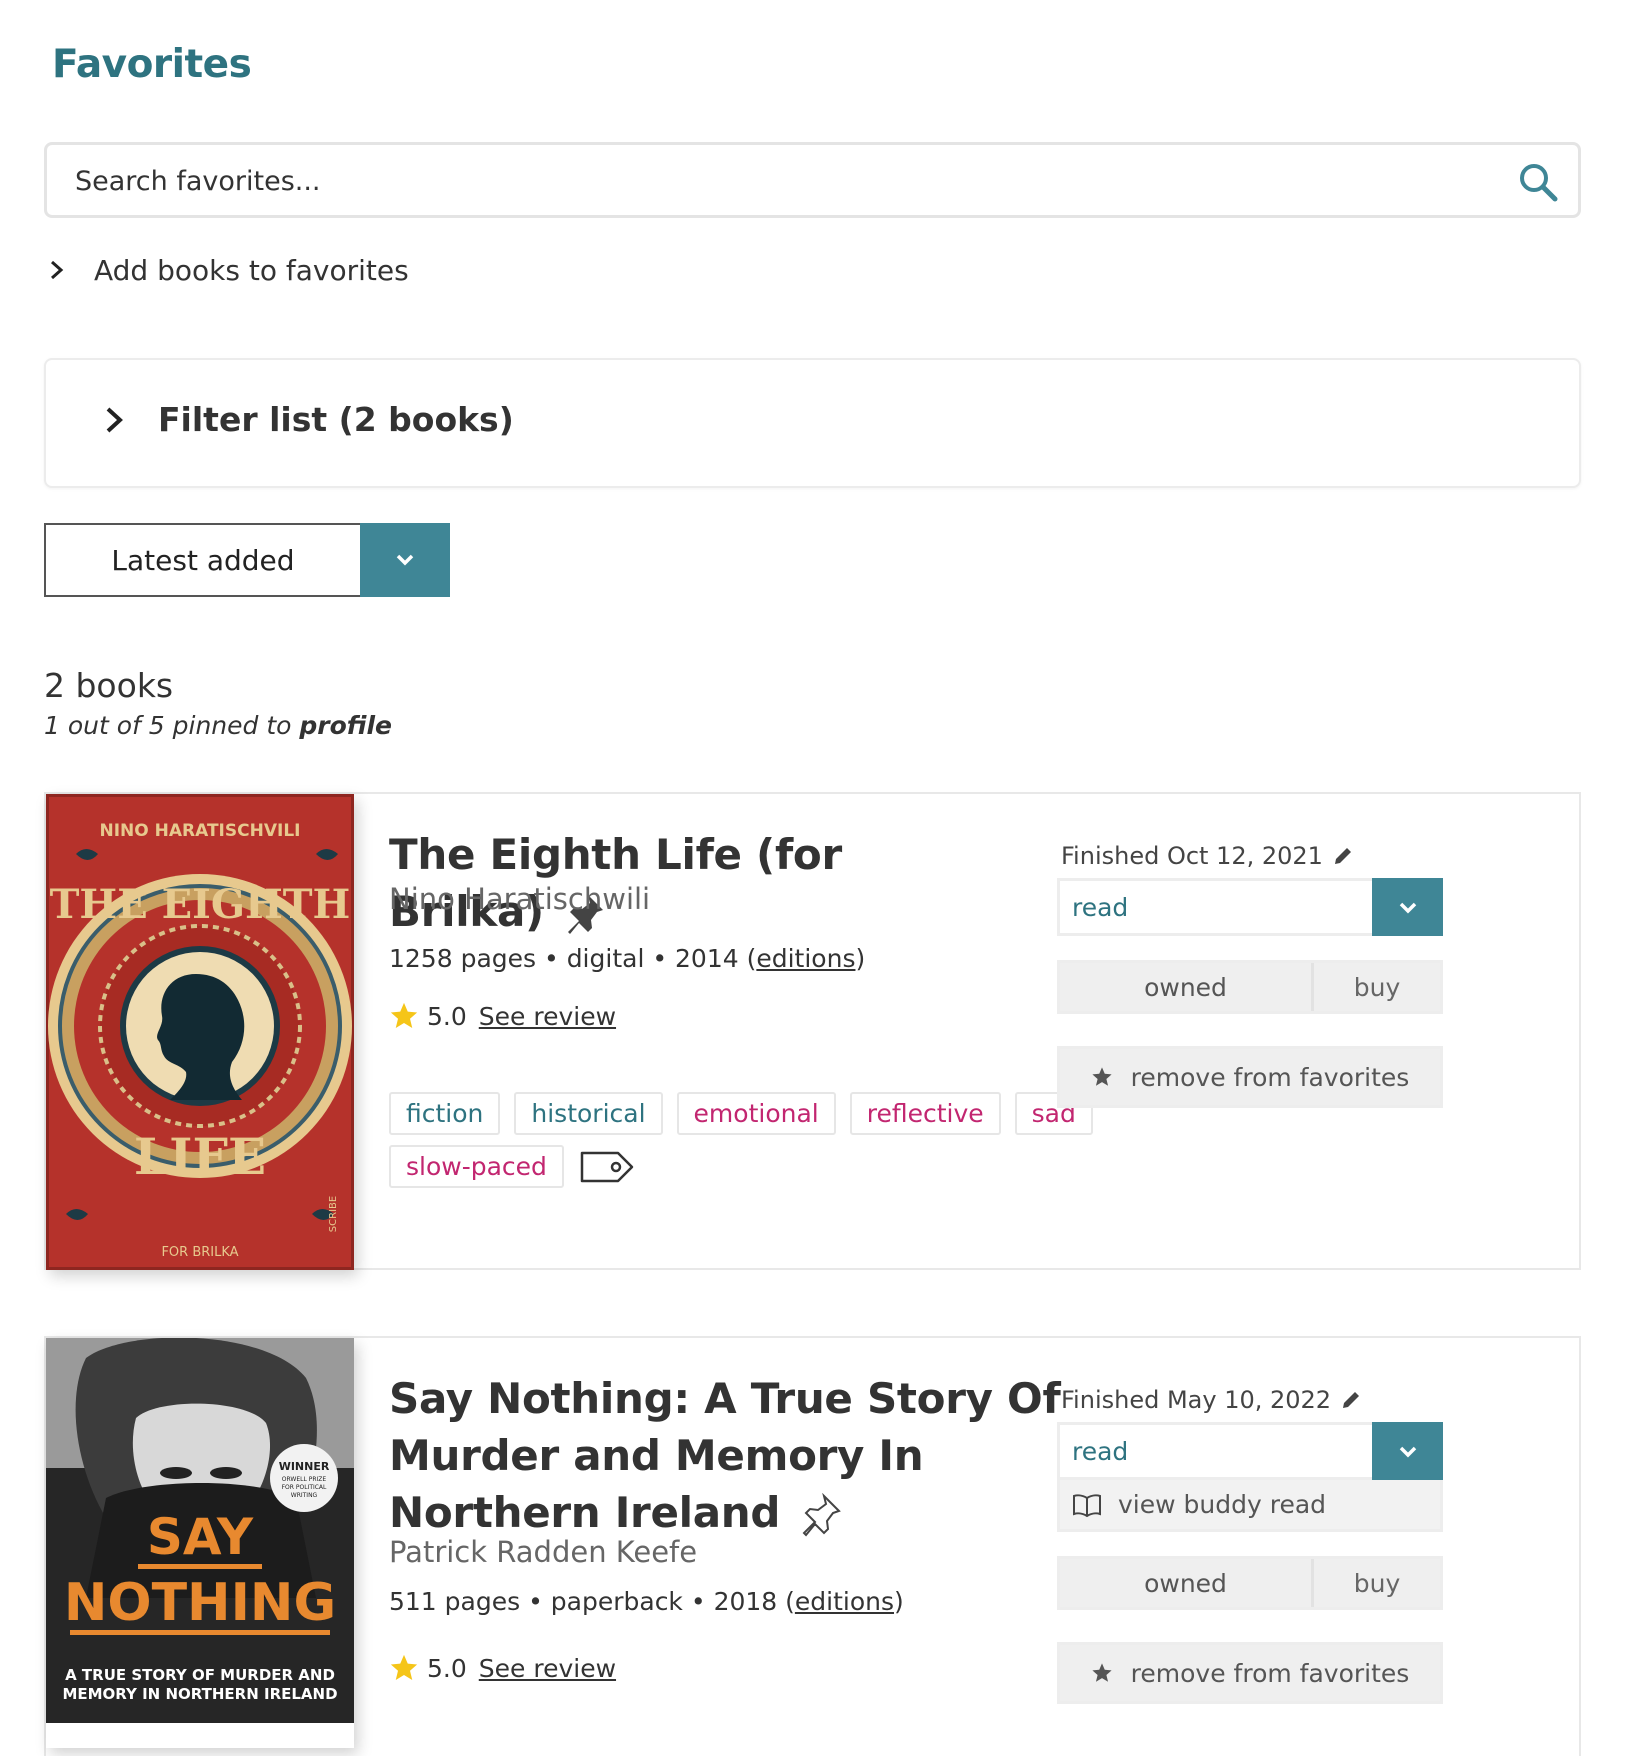 This screenshot has height=1756, width=1638. What do you see at coordinates (588, 1113) in the screenshot?
I see `tag-genre: historical` at bounding box center [588, 1113].